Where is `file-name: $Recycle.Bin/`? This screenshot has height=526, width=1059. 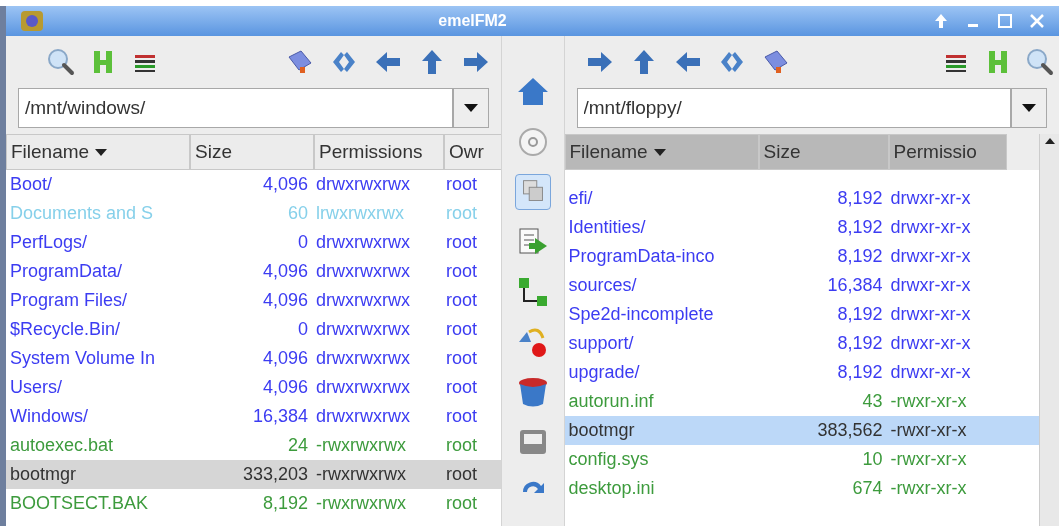 file-name: $Recycle.Bin/ is located at coordinates (65, 329).